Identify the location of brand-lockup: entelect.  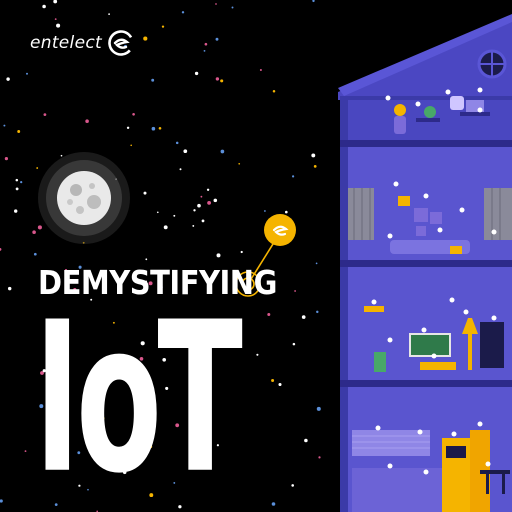
(82, 43).